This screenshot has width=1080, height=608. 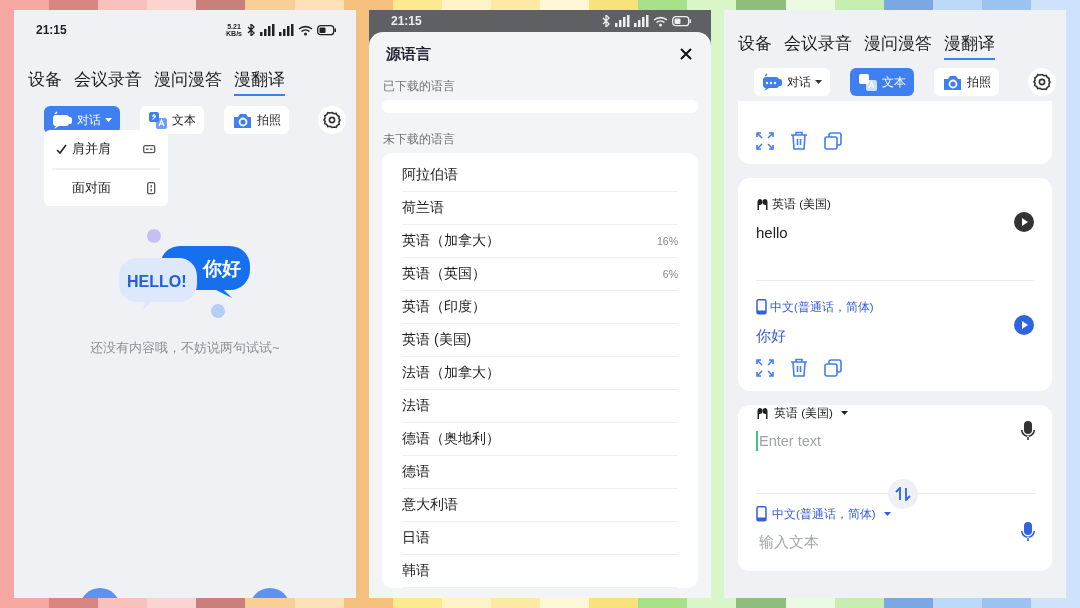 I want to click on language-item: 英语（英国）, so click(x=444, y=274).